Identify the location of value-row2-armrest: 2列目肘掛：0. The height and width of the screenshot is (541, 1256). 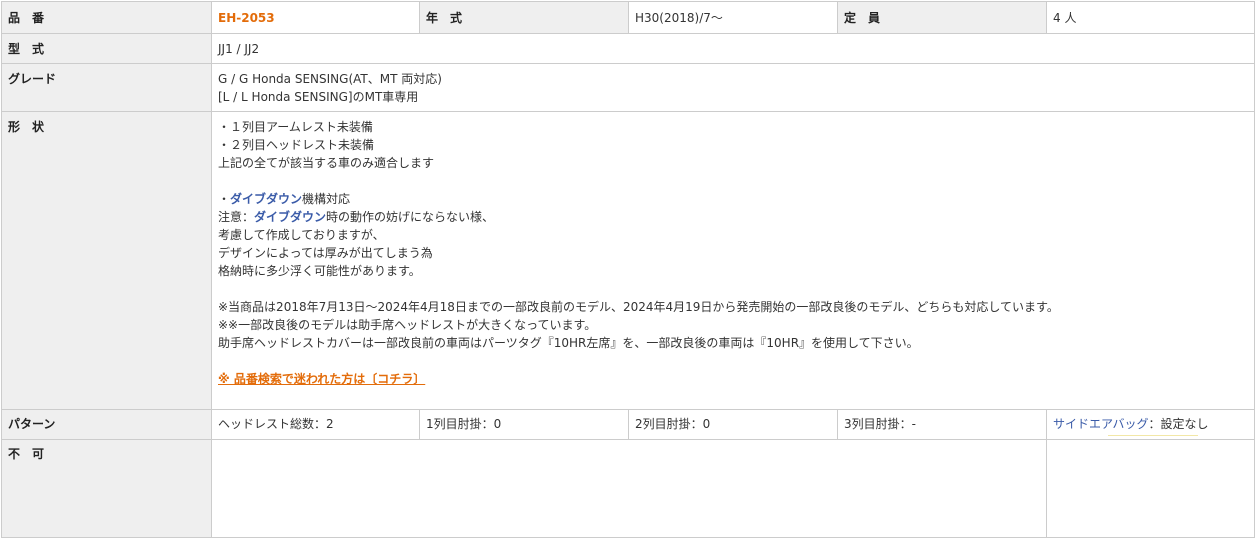
(733, 424).